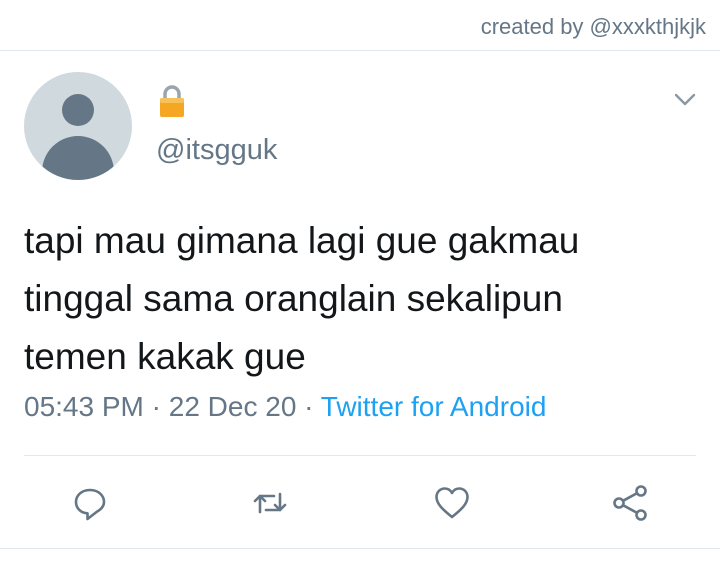 This screenshot has width=720, height=562. I want to click on bottom-divider, so click(360, 548).